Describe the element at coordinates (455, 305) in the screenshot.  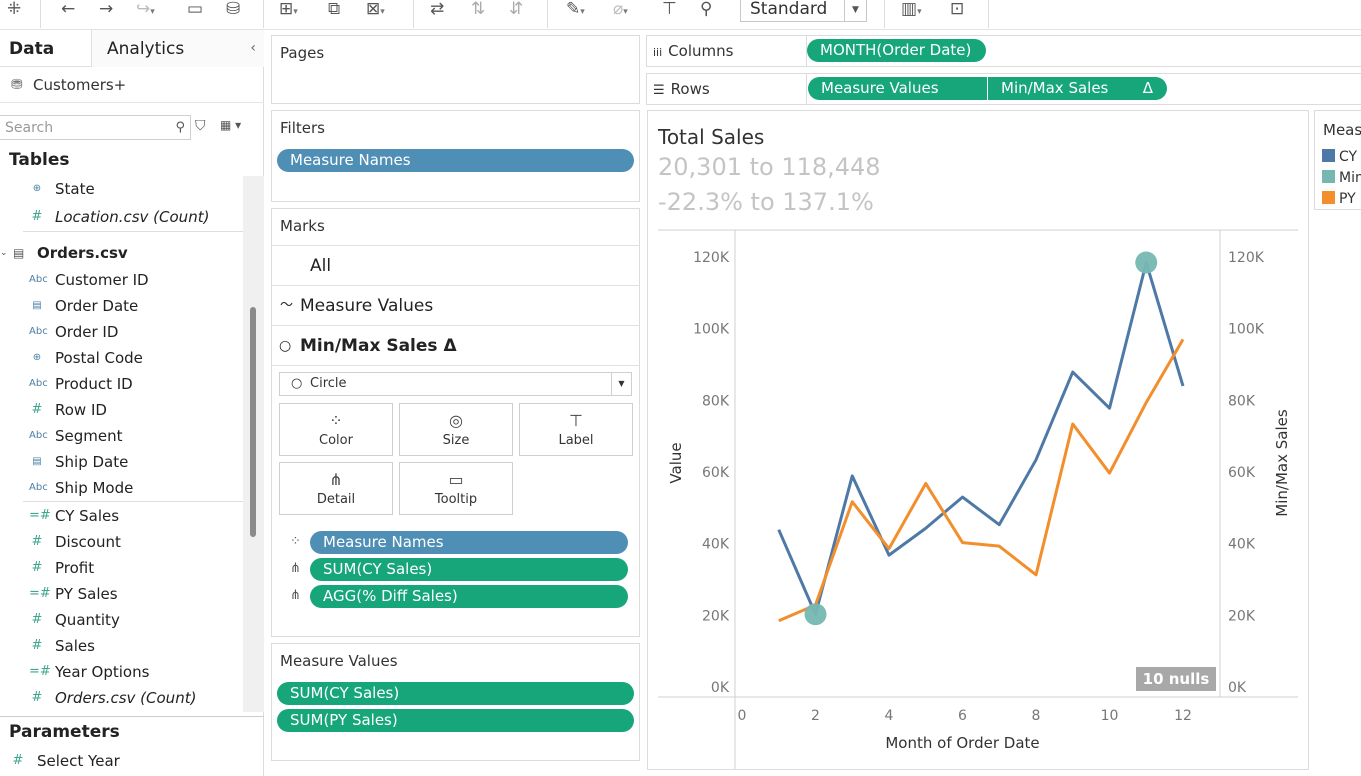
I see `marks-tab-measure-values: 〜 Measure Values` at that location.